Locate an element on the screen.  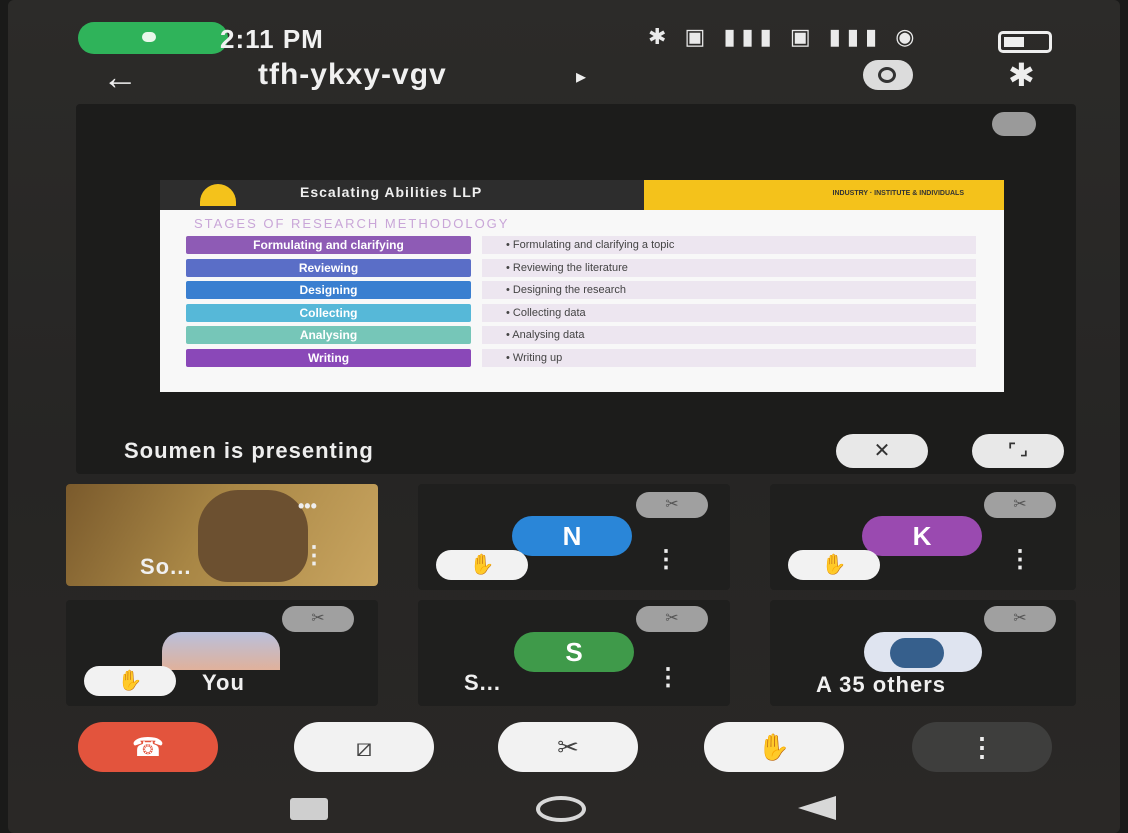
participant-tile-s: ✂ S S... ⋮ is located at coordinates (574, 653).